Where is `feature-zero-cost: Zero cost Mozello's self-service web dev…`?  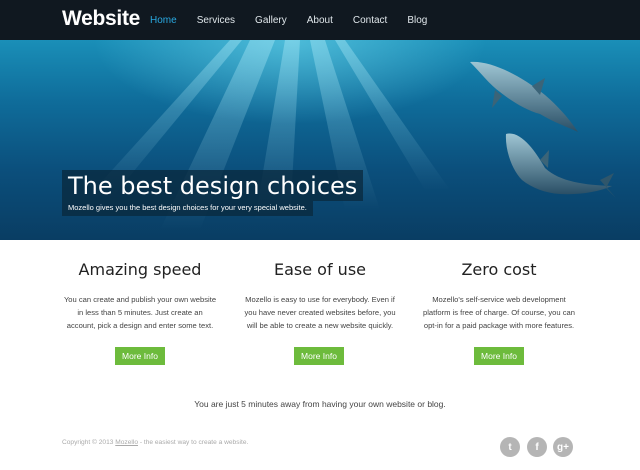
feature-zero-cost: Zero cost Mozello's self-service web dev… is located at coordinates (499, 296).